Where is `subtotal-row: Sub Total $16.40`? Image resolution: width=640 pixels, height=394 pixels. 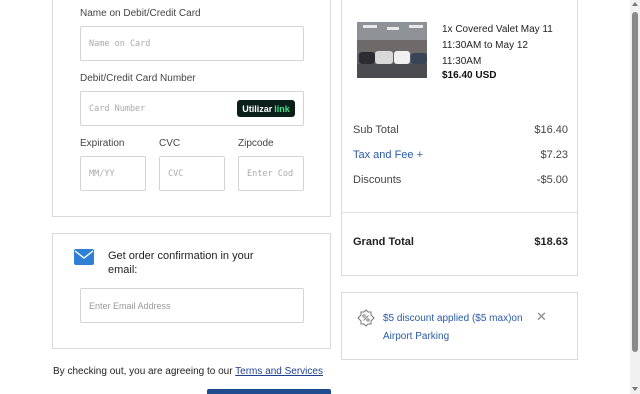 subtotal-row: Sub Total $16.40 is located at coordinates (460, 130).